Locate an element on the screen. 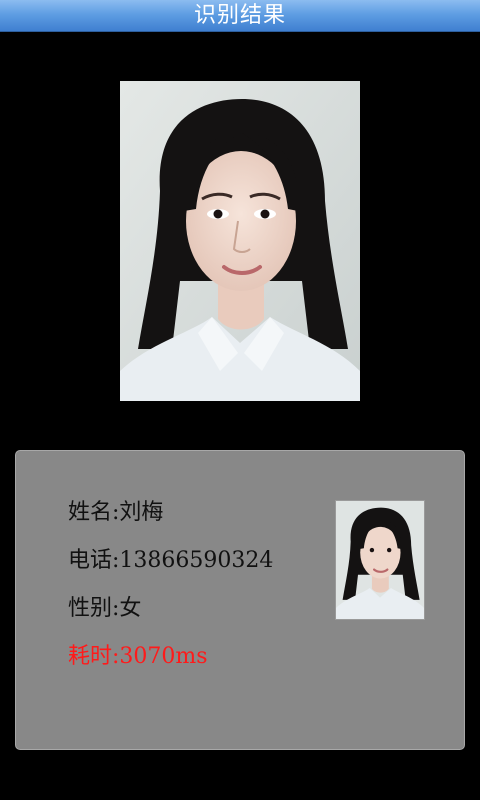 This screenshot has height=800, width=480. gender-label: 性别: is located at coordinates (94, 608).